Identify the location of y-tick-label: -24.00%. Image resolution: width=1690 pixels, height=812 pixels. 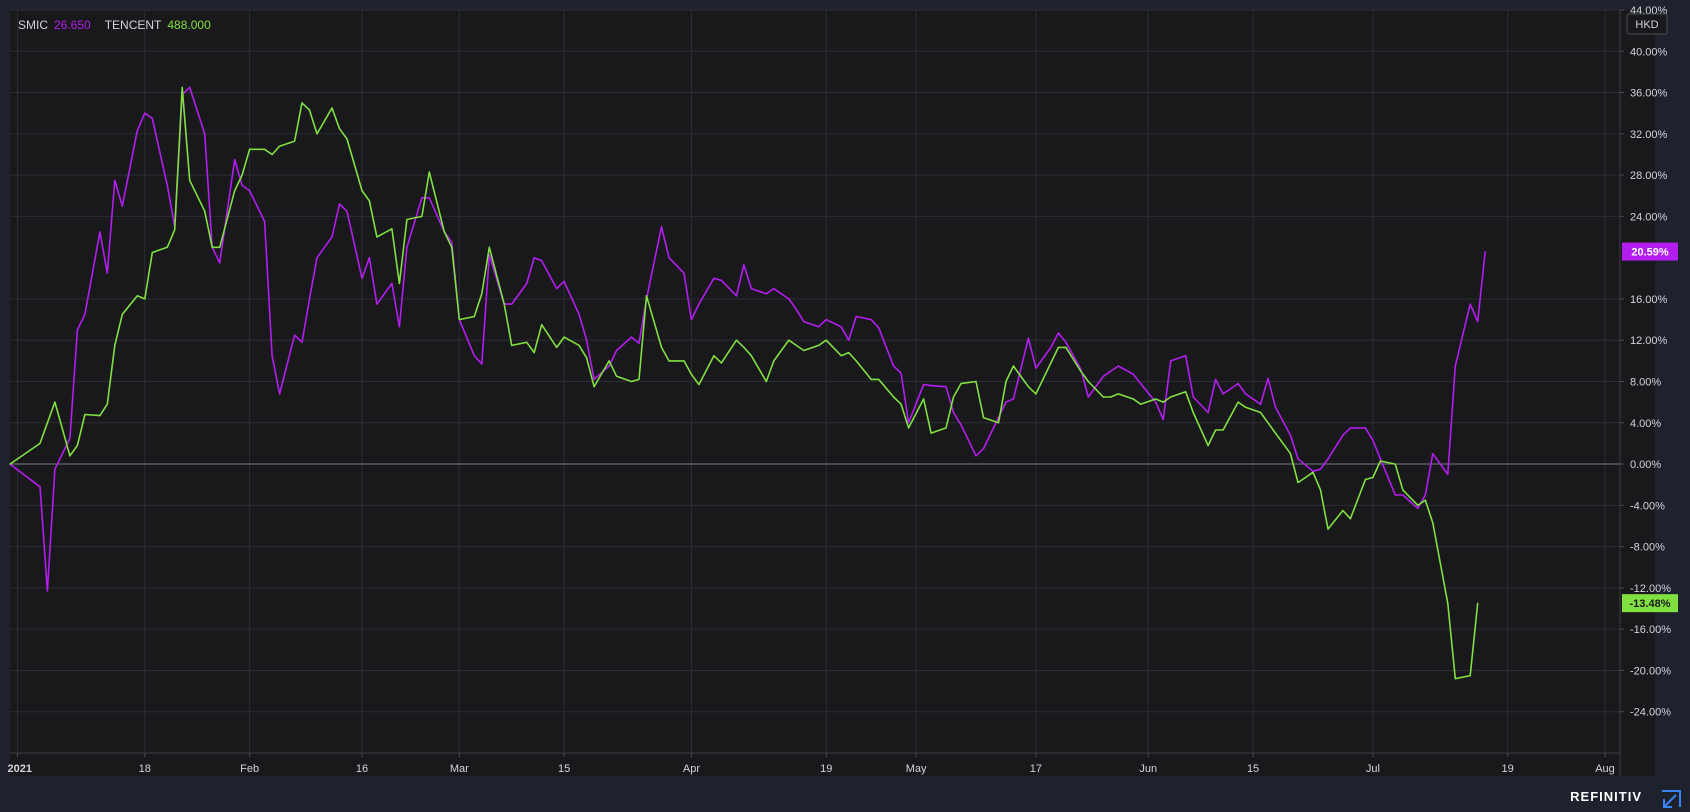
(1650, 713).